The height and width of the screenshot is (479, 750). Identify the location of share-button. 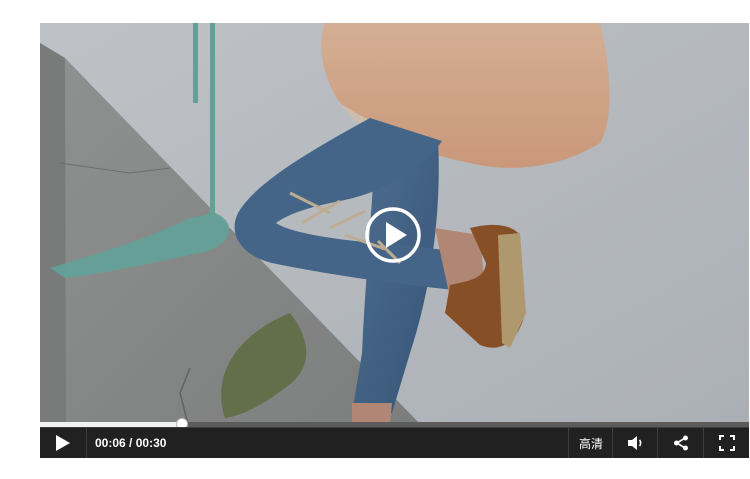
(680, 443).